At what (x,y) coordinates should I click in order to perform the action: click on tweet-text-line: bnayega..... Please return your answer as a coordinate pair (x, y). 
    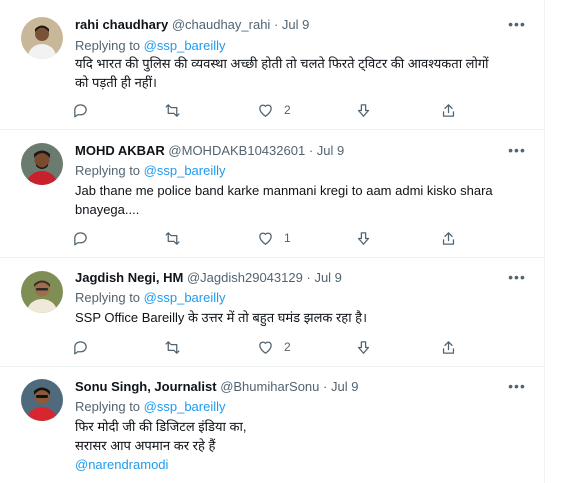
    Looking at the image, I should click on (107, 209).